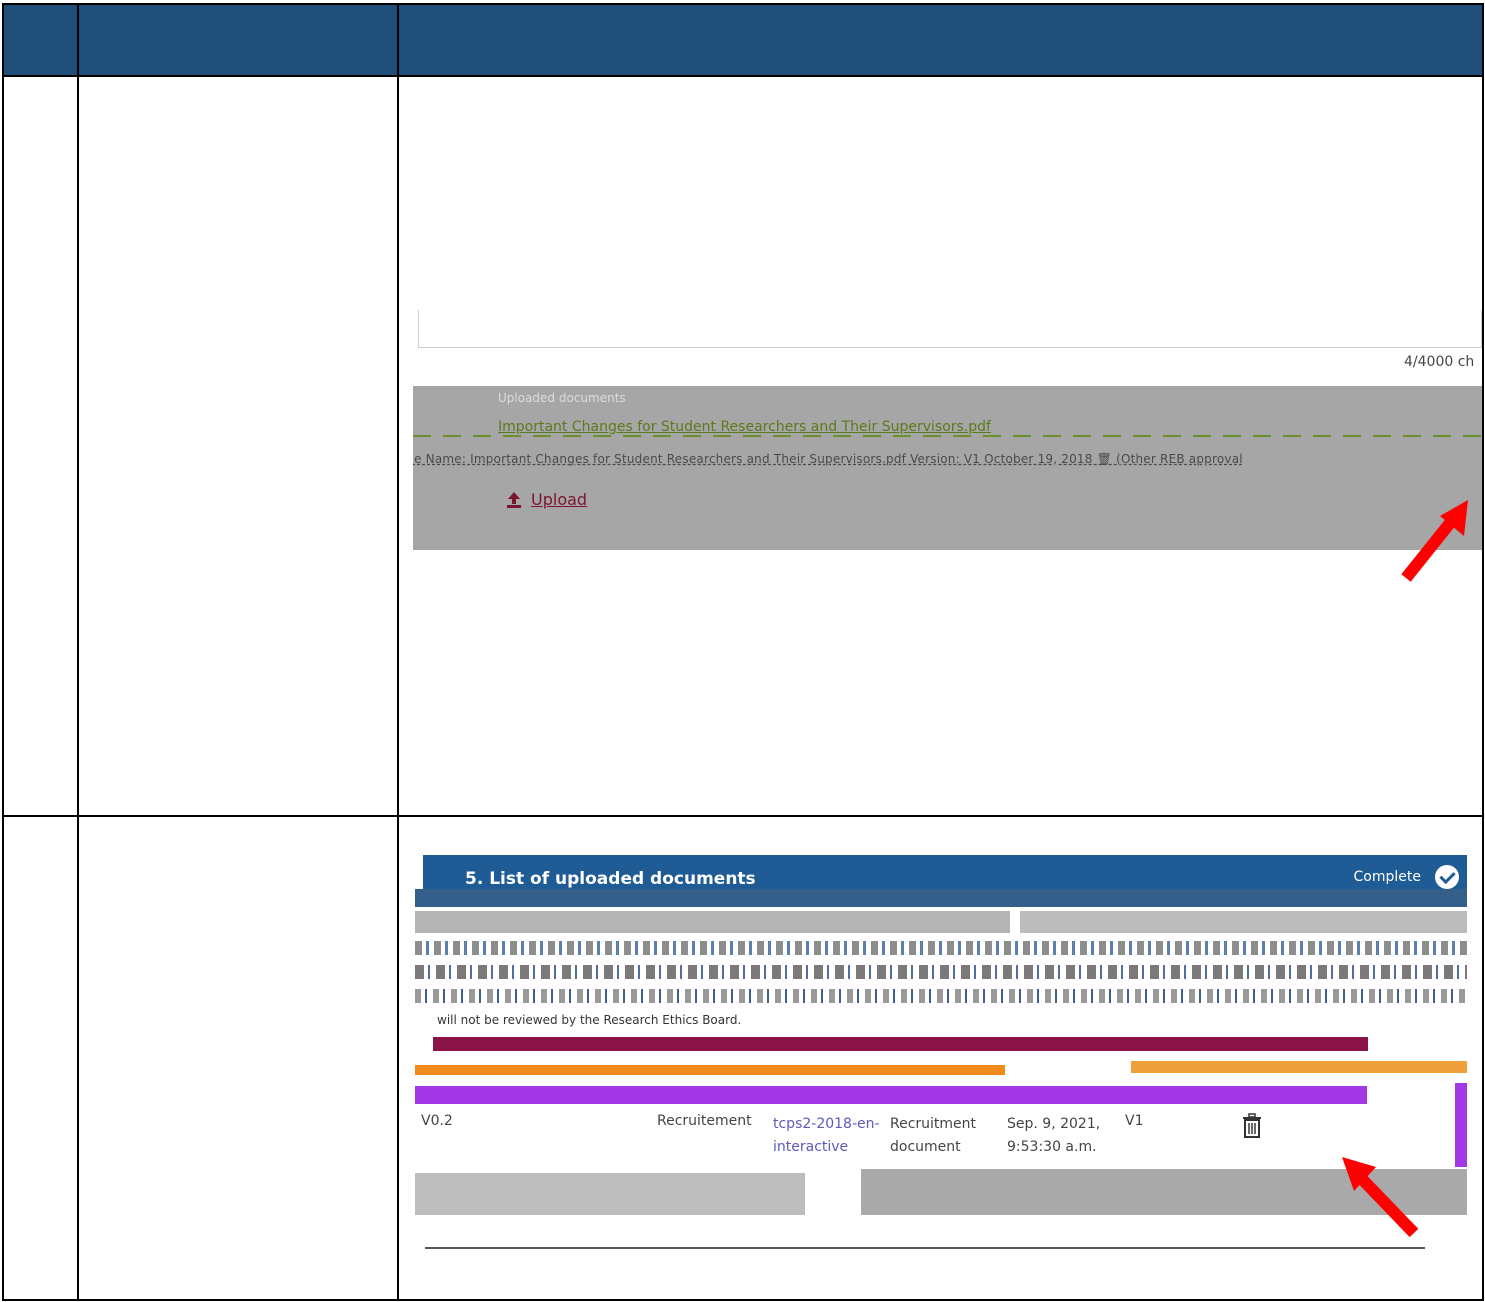 The image size is (1485, 1302). I want to click on trash-icon, so click(1252, 1126).